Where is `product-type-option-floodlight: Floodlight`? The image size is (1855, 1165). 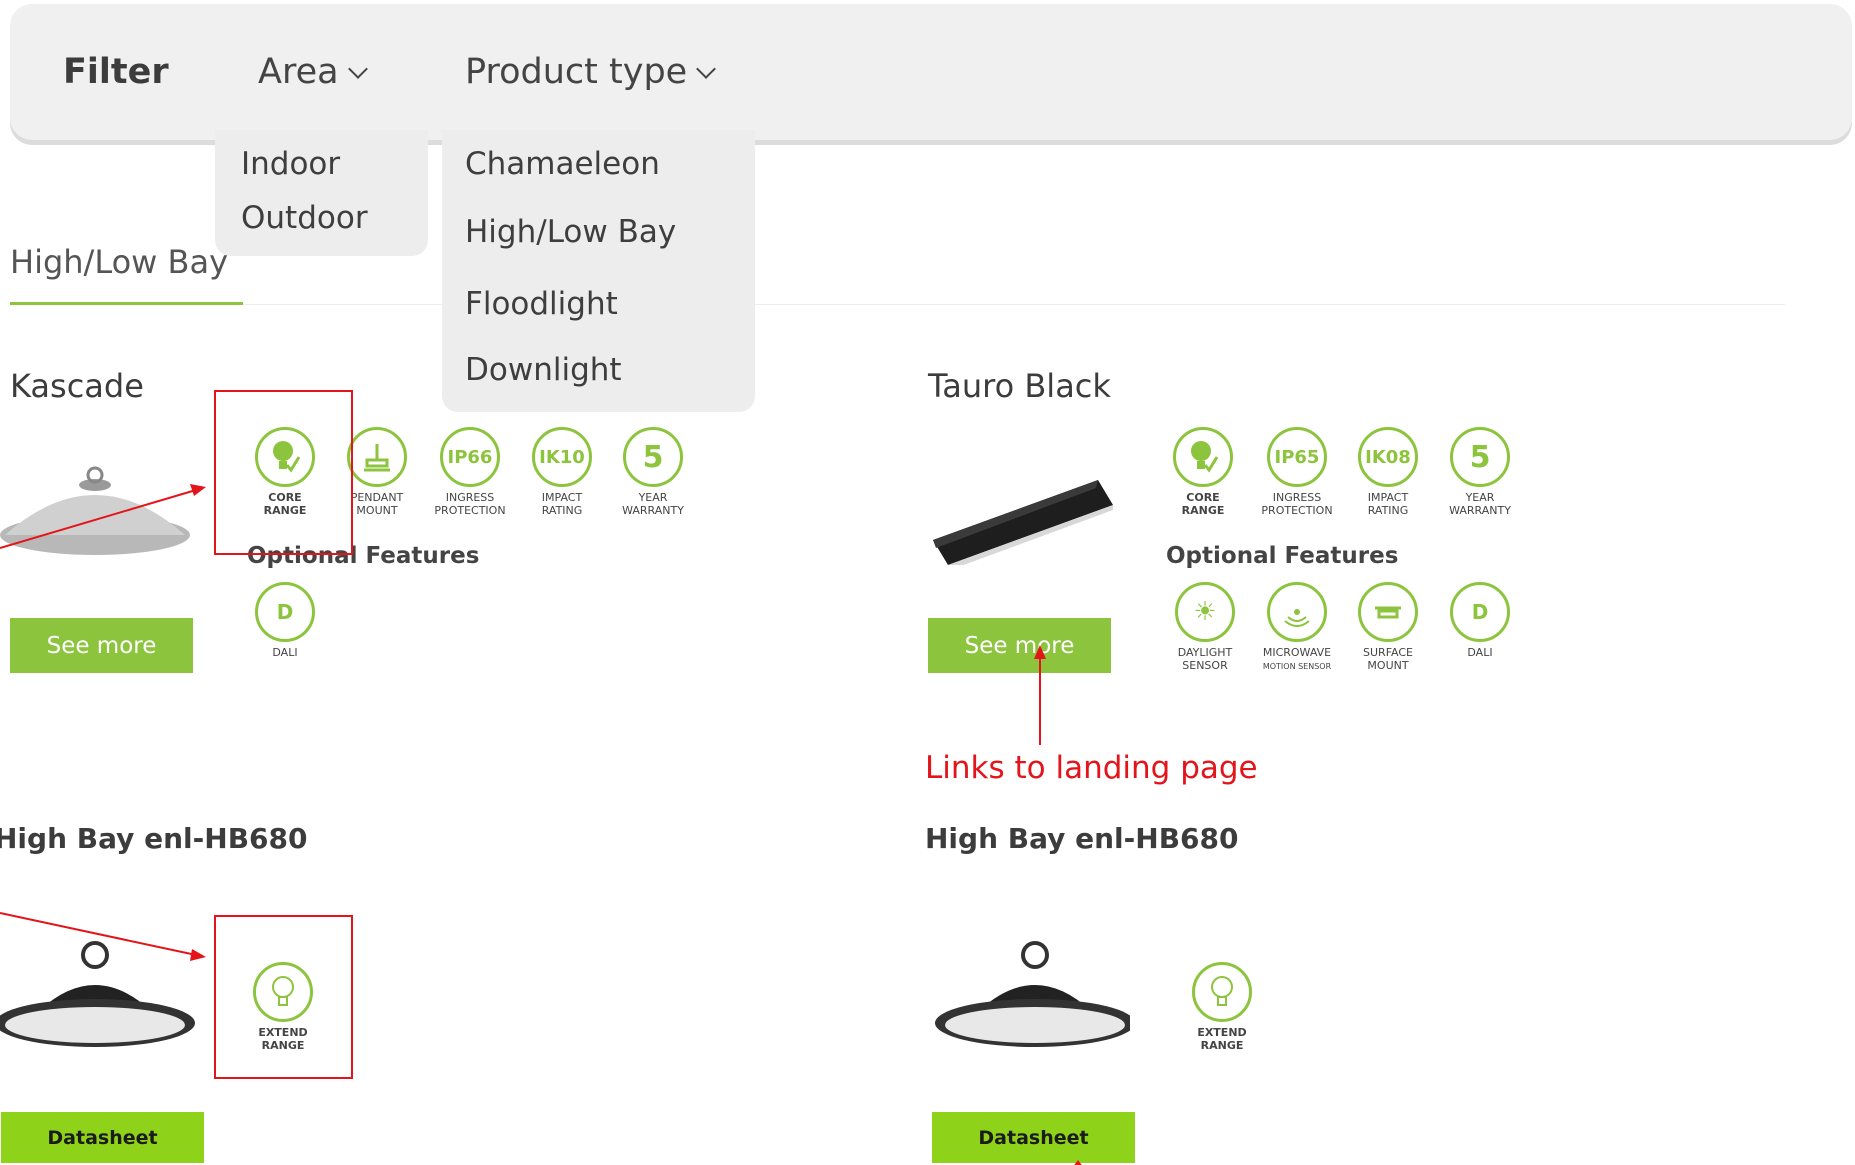 product-type-option-floodlight: Floodlight is located at coordinates (541, 304).